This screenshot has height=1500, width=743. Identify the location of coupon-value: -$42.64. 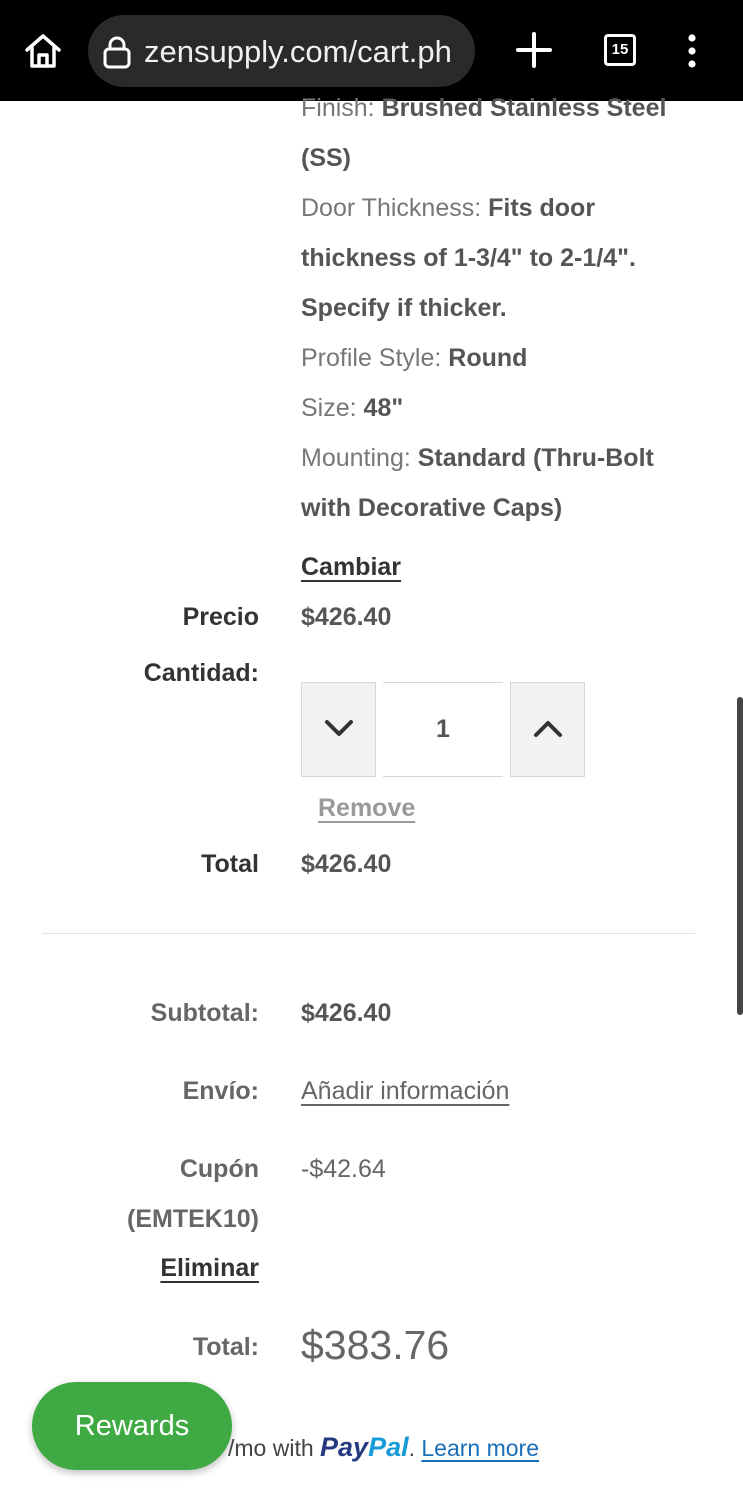
(343, 1169).